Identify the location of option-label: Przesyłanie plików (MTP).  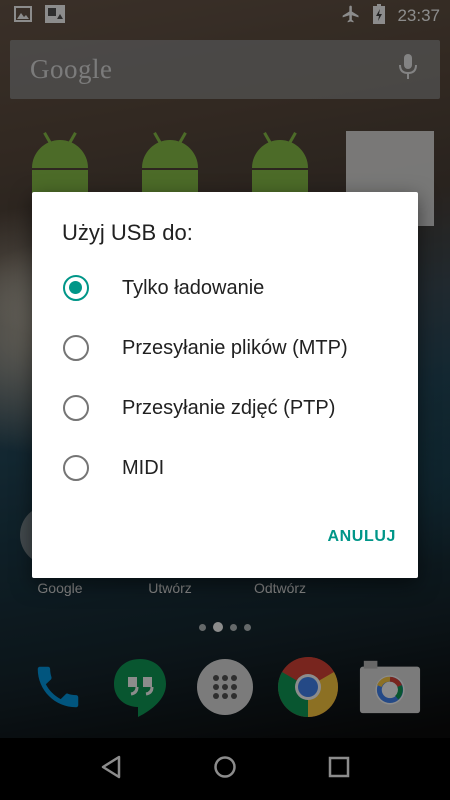
(235, 347).